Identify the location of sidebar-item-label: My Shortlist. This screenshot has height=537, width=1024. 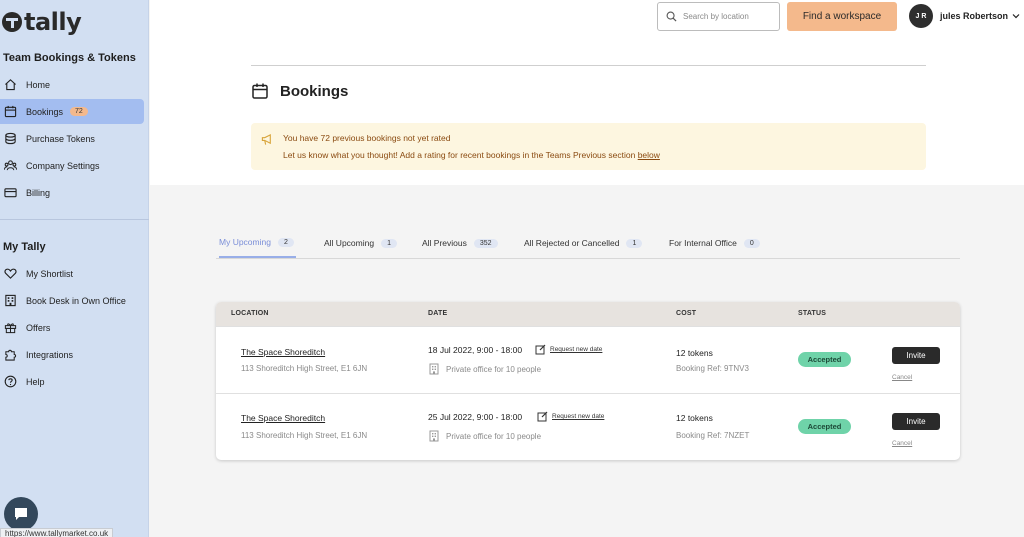
(50, 273).